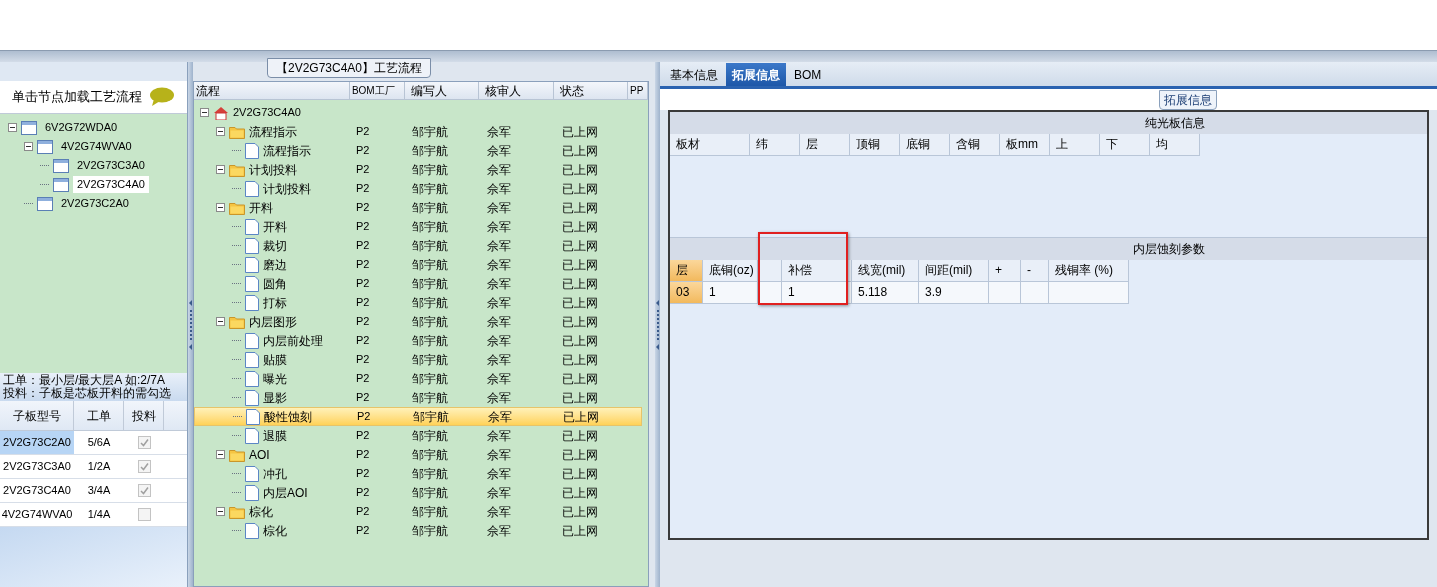 The height and width of the screenshot is (587, 1437). I want to click on process-name: 流程指示, so click(287, 151).